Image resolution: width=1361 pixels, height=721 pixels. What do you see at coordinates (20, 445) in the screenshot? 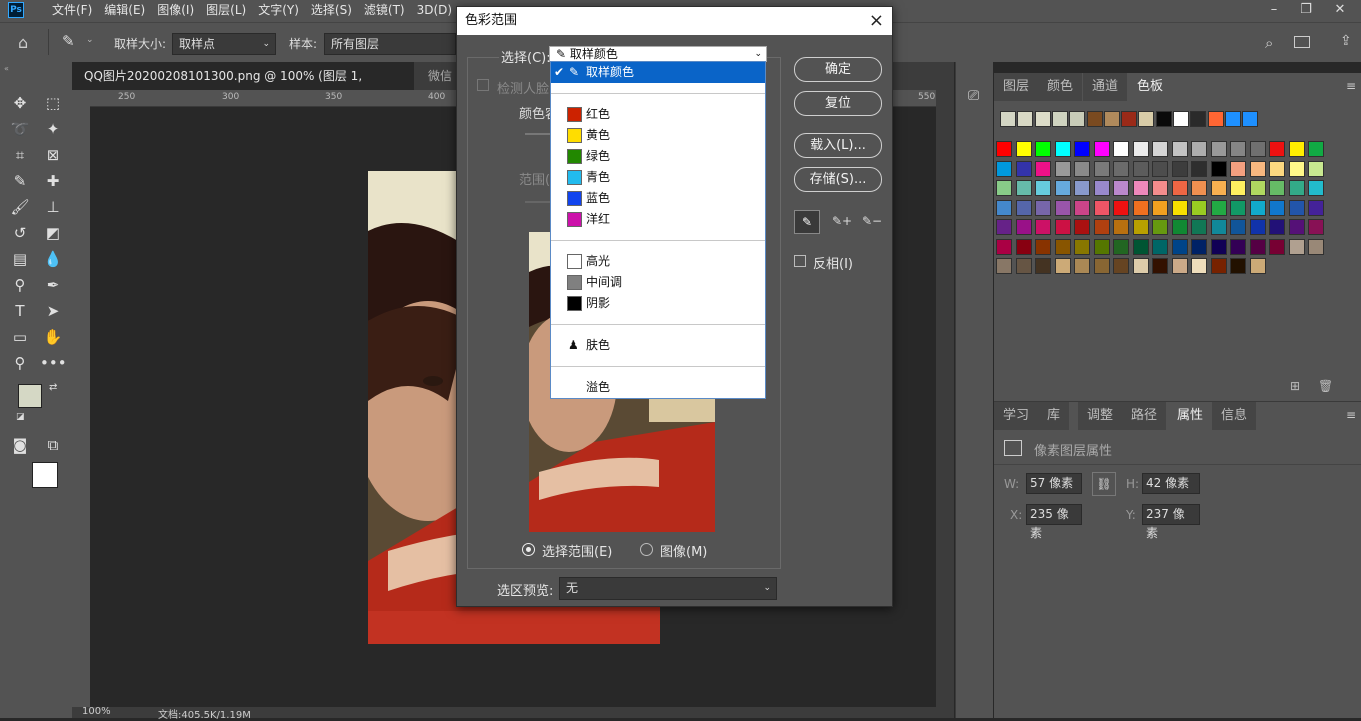
I see `quick-mask-icon: ◙` at bounding box center [20, 445].